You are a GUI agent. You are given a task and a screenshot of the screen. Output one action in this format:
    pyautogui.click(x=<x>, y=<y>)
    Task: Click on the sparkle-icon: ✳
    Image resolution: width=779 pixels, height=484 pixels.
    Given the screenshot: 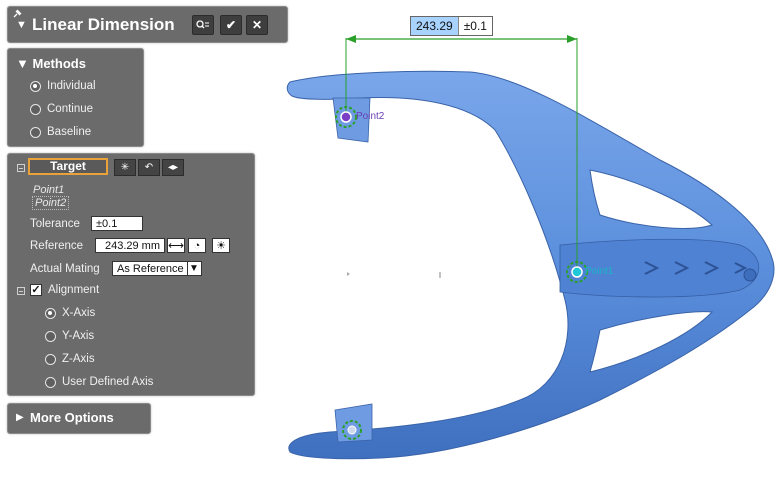 What is the action you would take?
    pyautogui.click(x=125, y=167)
    